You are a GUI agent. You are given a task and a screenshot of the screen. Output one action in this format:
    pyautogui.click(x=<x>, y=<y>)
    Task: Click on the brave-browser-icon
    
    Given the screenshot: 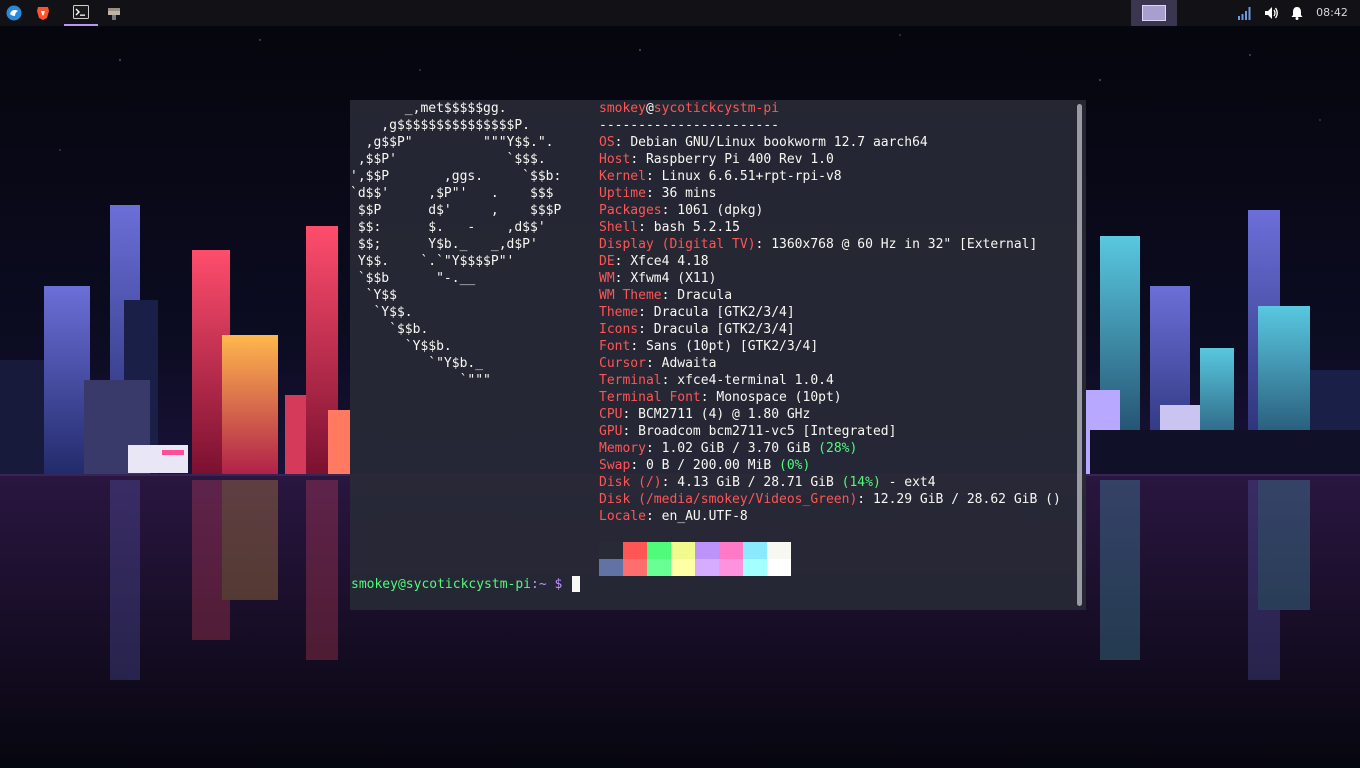 What is the action you would take?
    pyautogui.click(x=43, y=13)
    